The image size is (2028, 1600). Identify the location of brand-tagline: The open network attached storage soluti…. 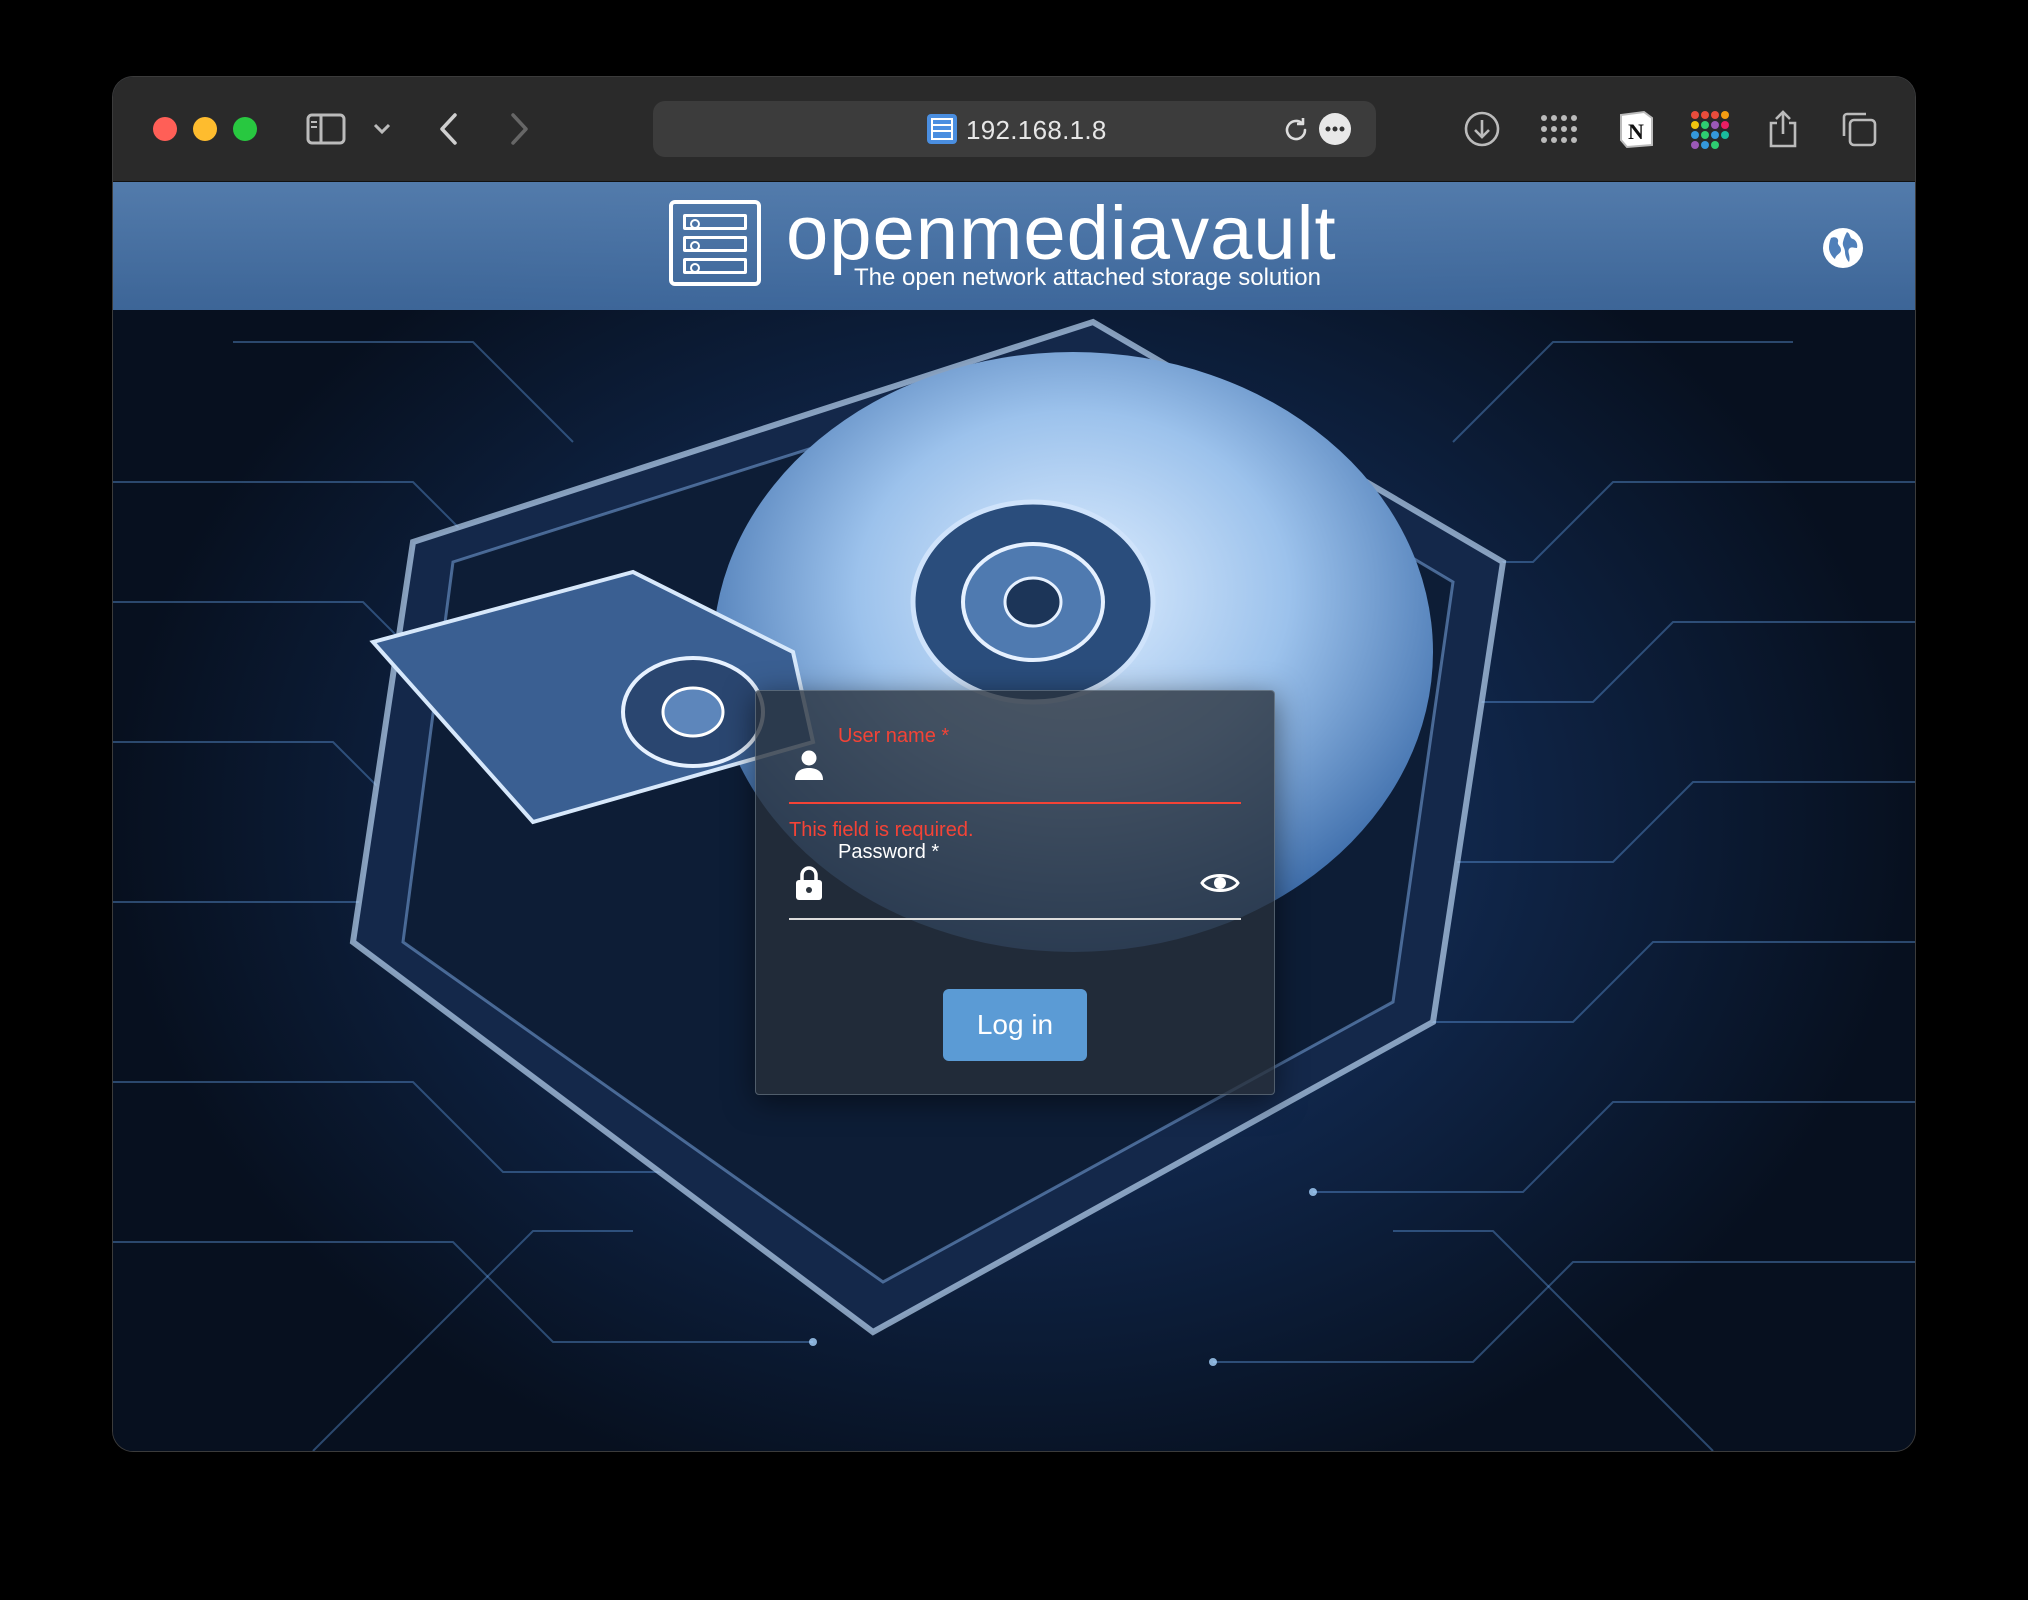
(1087, 277).